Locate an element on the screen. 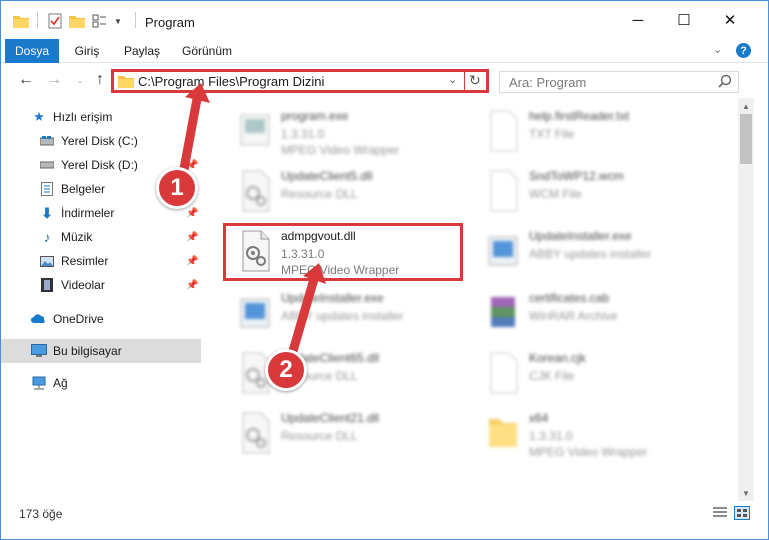 The width and height of the screenshot is (769, 540). step-1-badge: 1 is located at coordinates (177, 188).